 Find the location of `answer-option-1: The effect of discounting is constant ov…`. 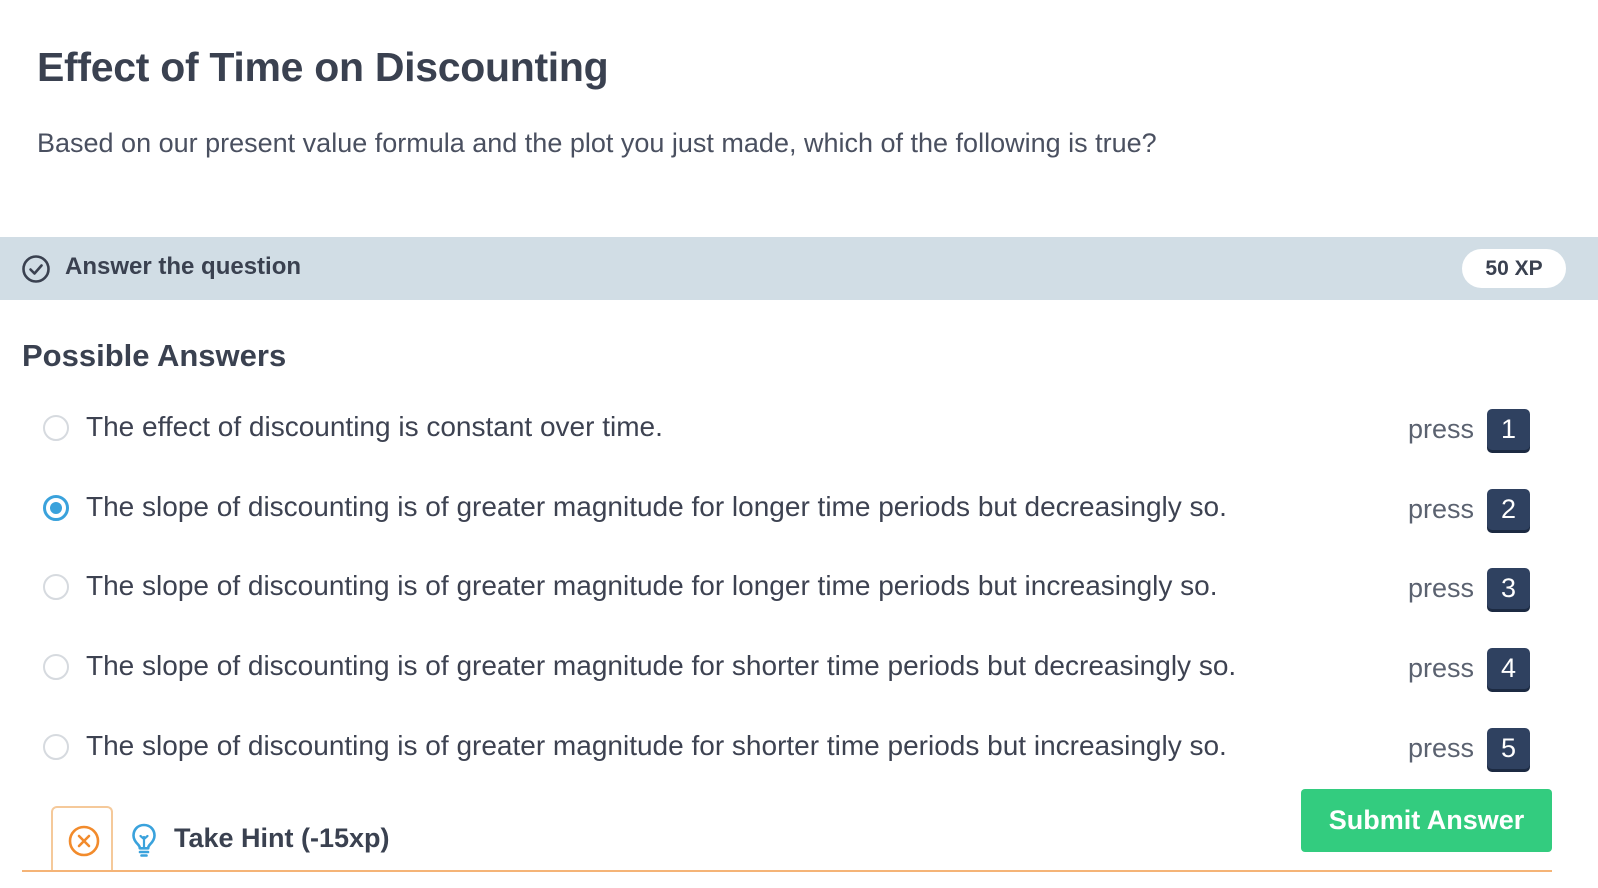

answer-option-1: The effect of discounting is constant ov… is located at coordinates (799, 430).